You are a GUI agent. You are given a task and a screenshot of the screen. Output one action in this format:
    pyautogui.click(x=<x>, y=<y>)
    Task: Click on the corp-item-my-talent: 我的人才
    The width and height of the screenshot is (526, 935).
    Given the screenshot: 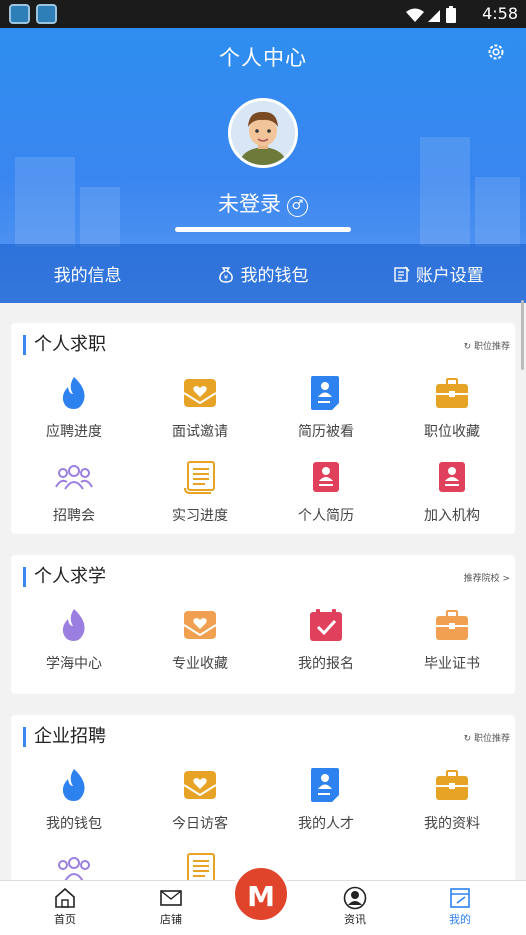 What is the action you would take?
    pyautogui.click(x=326, y=801)
    